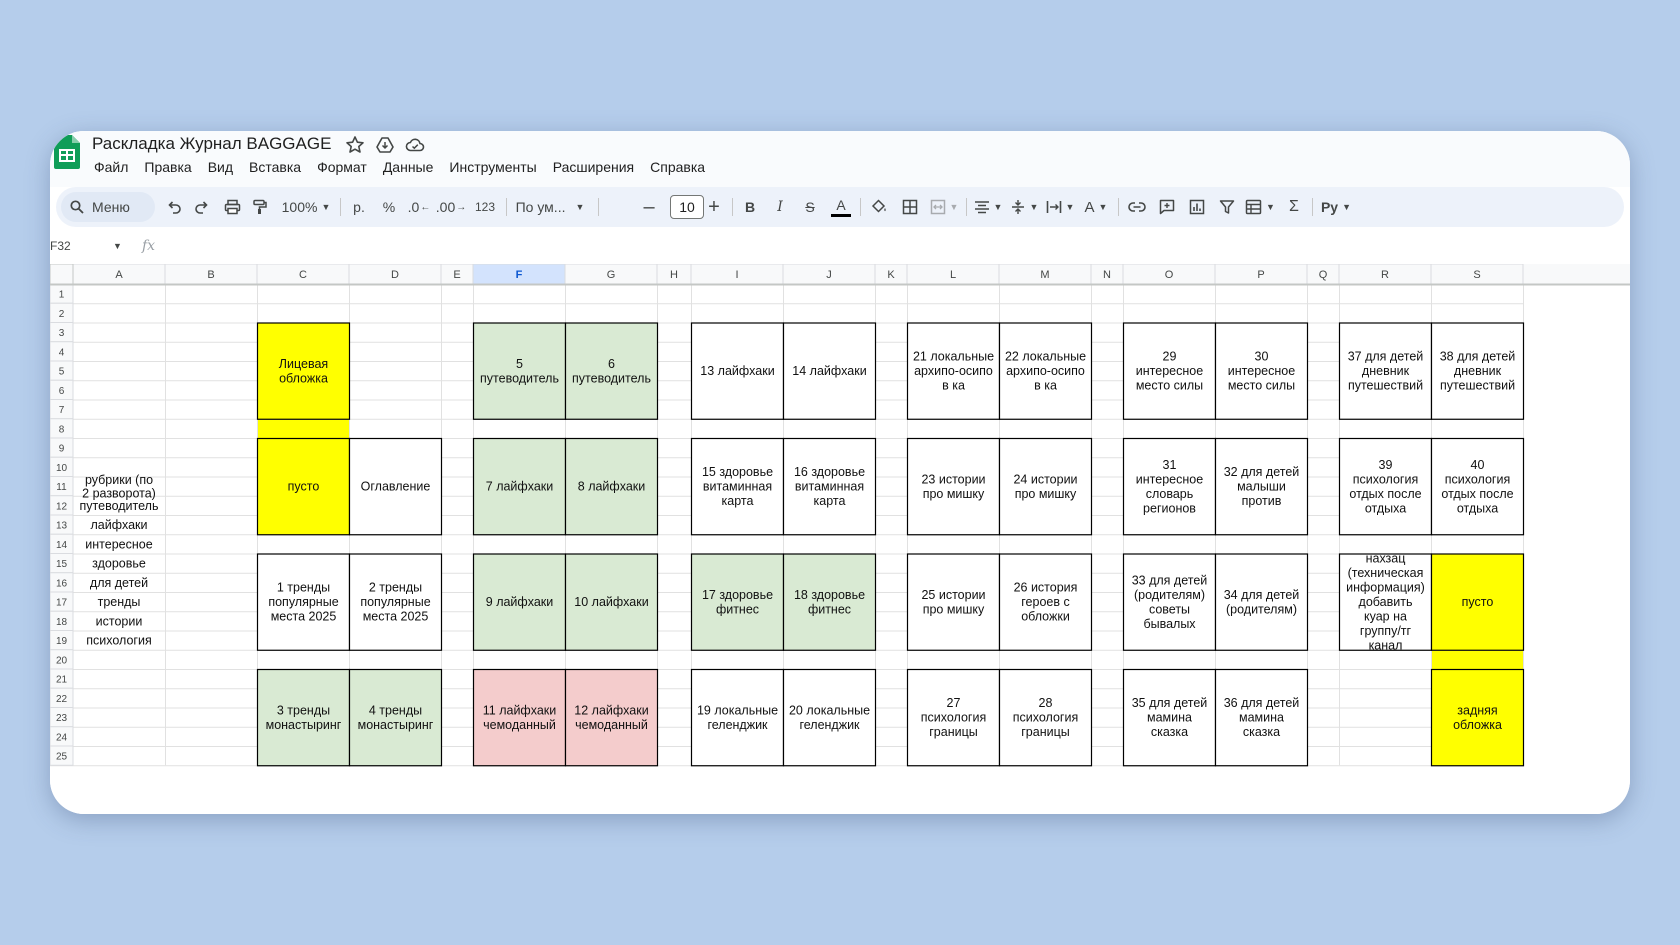  Describe the element at coordinates (1477, 717) in the screenshot. I see `page-label: задняя обложка` at that location.